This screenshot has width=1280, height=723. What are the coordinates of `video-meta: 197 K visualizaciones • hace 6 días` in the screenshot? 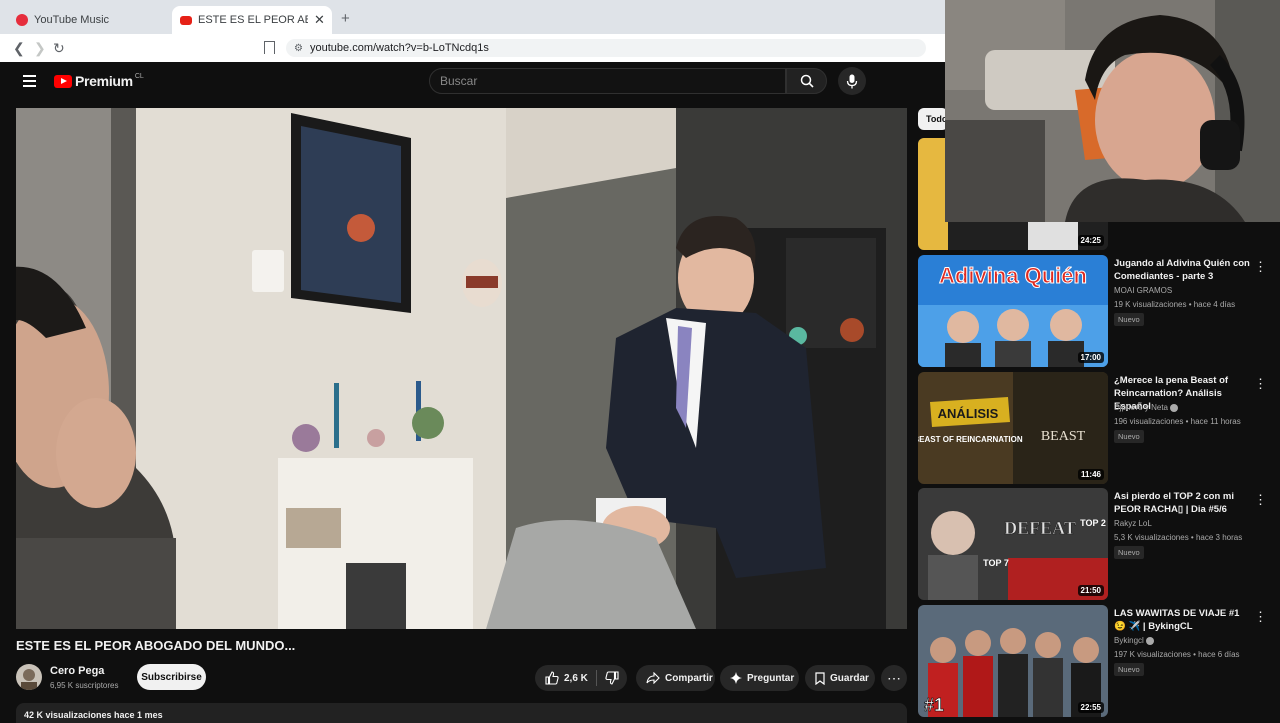 It's located at (1177, 654).